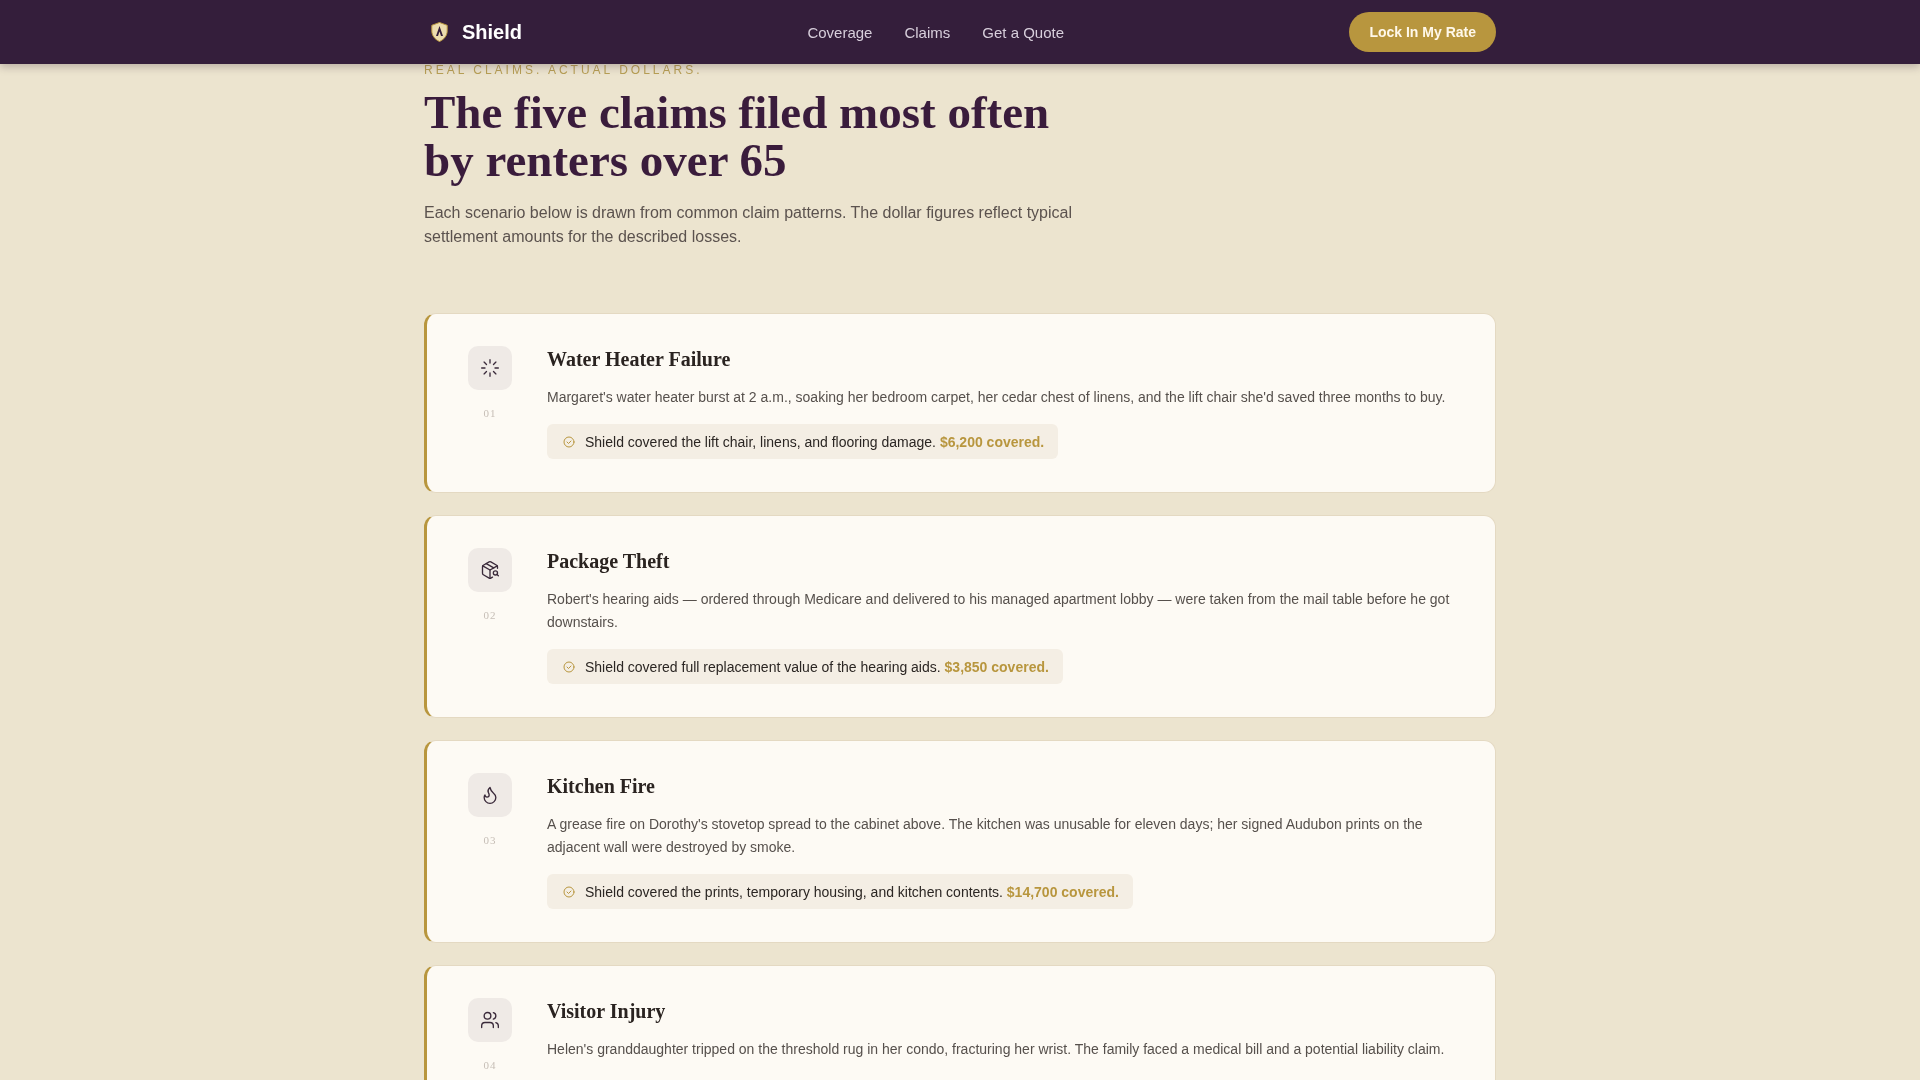 The image size is (1920, 1080). What do you see at coordinates (737, 136) in the screenshot?
I see `page-heading: The five claims filed most often by renters over 65` at bounding box center [737, 136].